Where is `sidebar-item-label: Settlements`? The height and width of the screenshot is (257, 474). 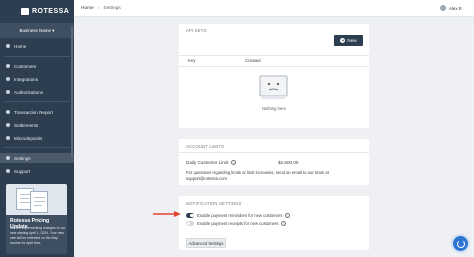 sidebar-item-label: Settlements is located at coordinates (26, 125).